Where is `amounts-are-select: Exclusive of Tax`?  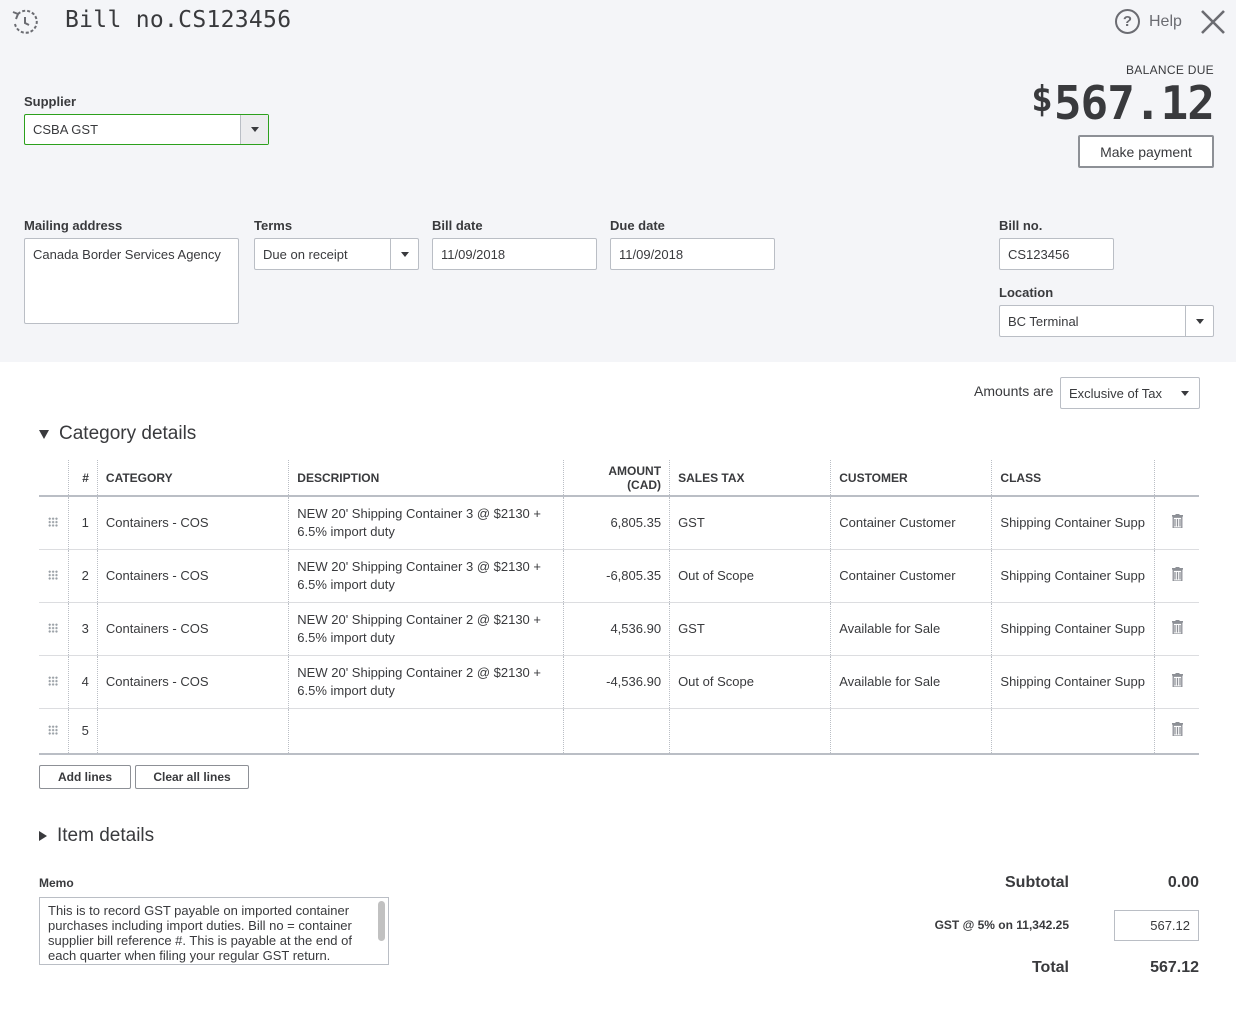 amounts-are-select: Exclusive of Tax is located at coordinates (1130, 393).